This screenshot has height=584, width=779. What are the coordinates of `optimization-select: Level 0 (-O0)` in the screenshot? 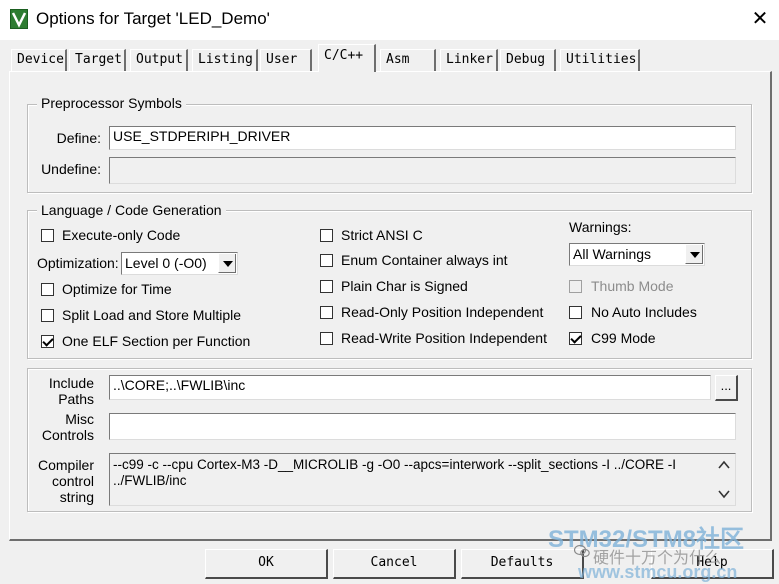 It's located at (179, 263).